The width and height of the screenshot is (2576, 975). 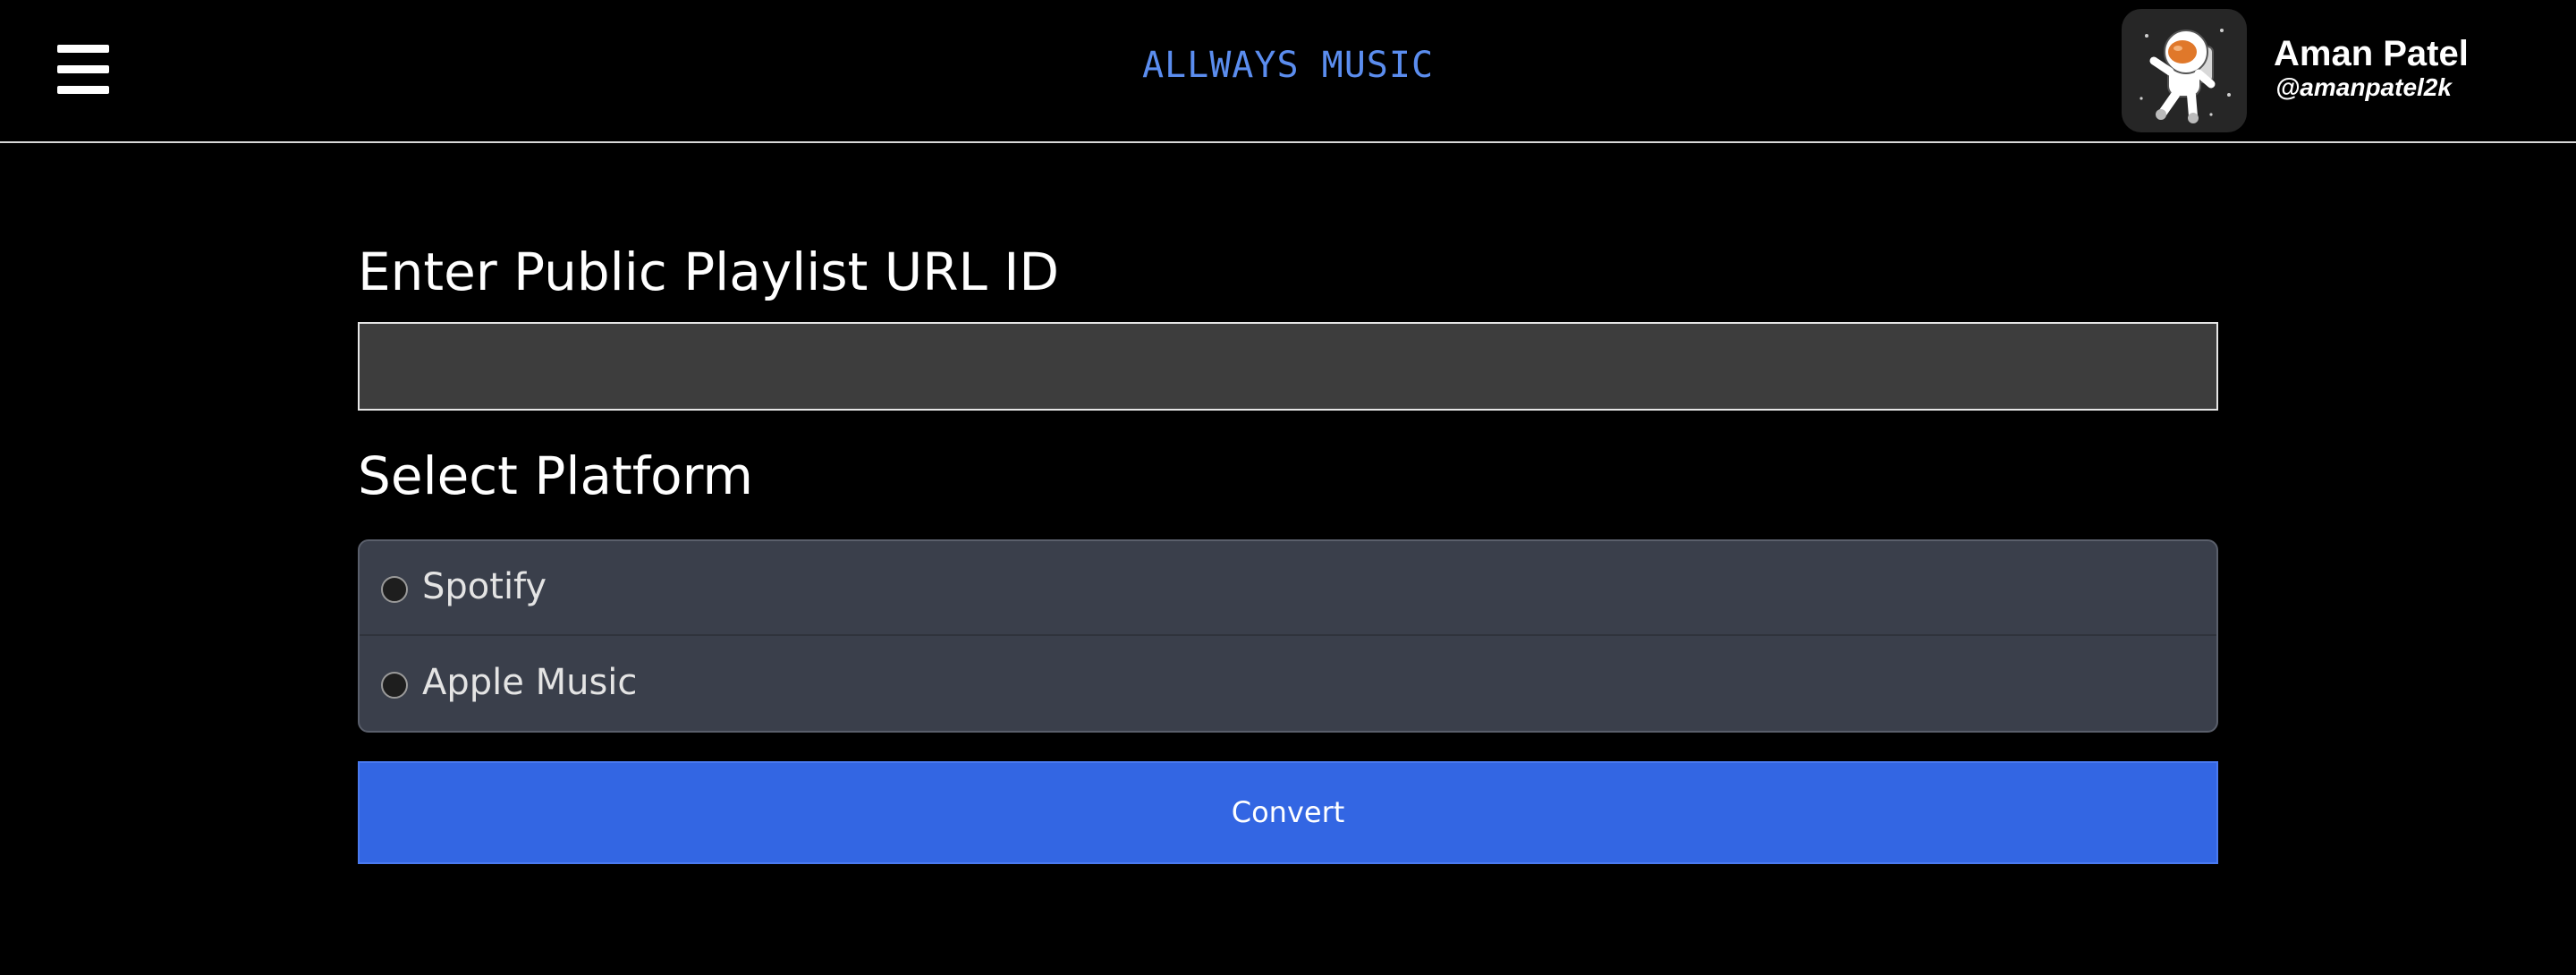 I want to click on playlist-url-input, so click(x=1288, y=366).